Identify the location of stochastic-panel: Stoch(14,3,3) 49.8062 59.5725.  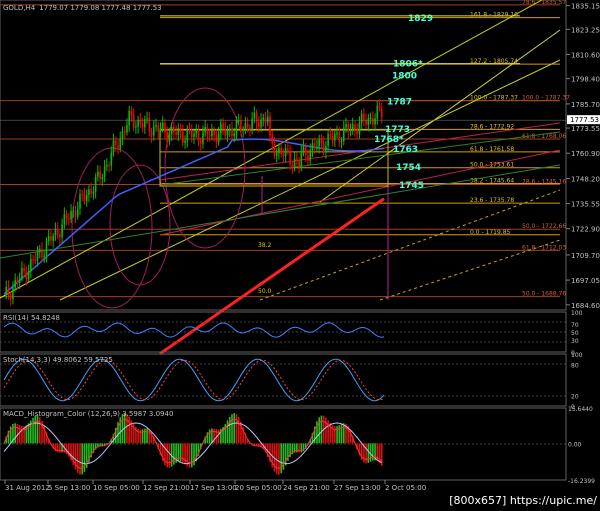
(283, 380).